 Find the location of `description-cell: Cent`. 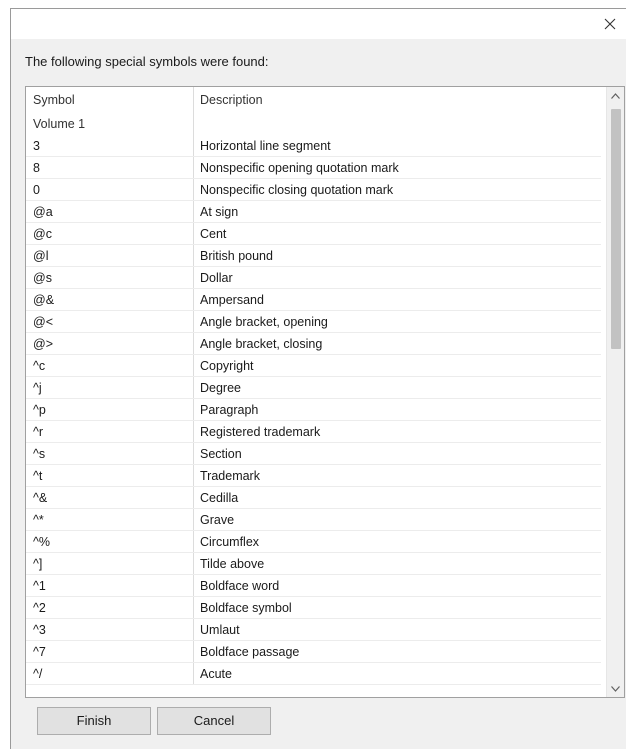

description-cell: Cent is located at coordinates (213, 234).